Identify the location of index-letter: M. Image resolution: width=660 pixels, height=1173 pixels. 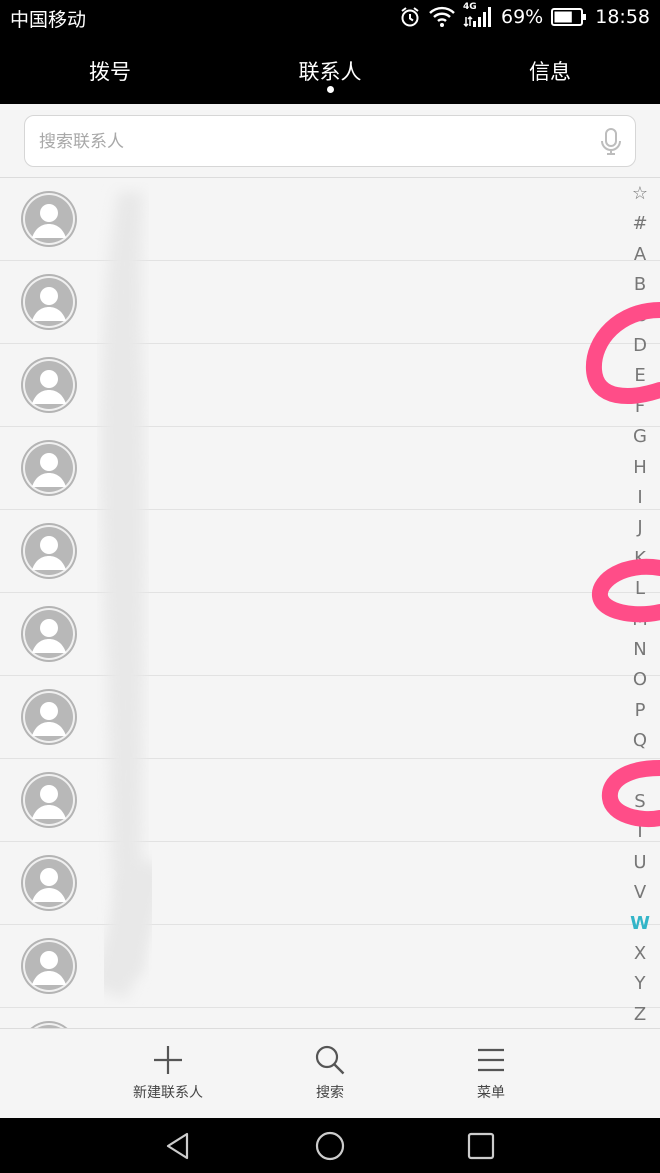
(640, 619).